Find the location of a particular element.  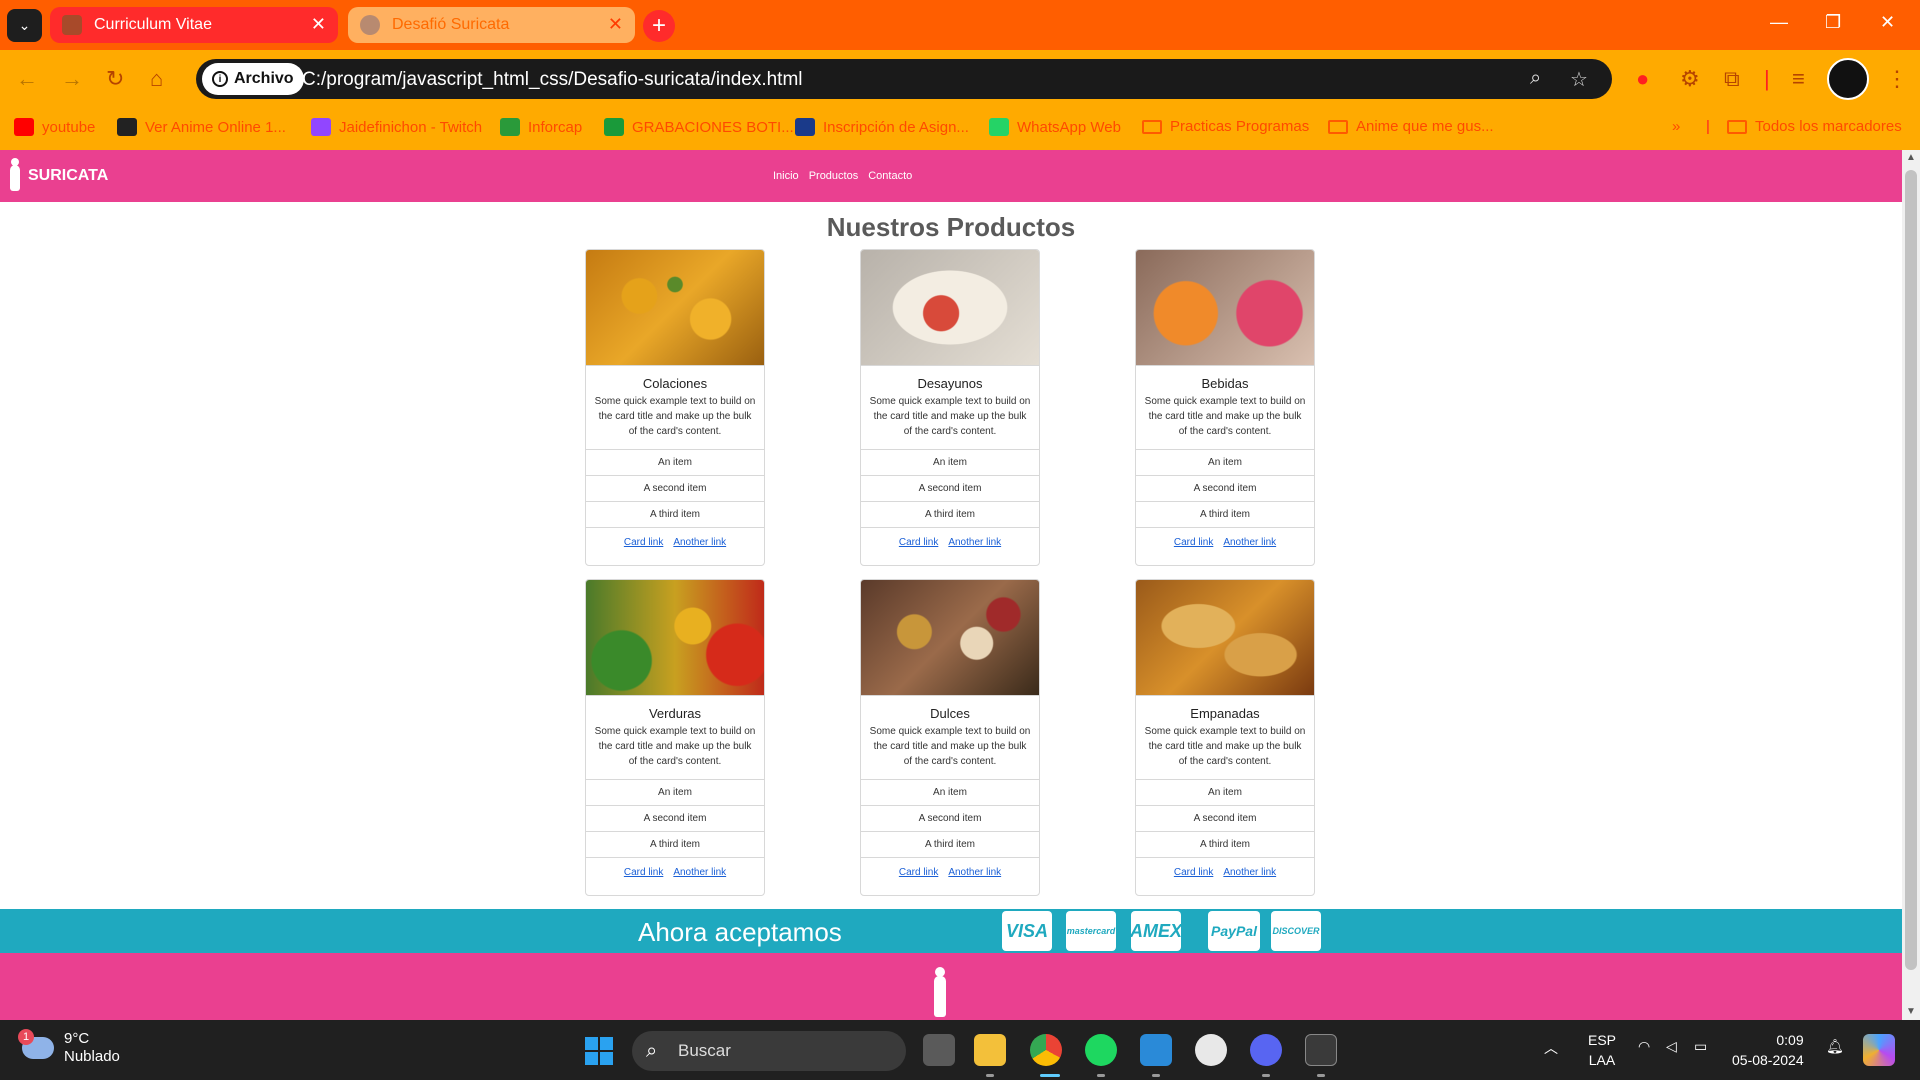

card-title: Empanadas is located at coordinates (1225, 713).